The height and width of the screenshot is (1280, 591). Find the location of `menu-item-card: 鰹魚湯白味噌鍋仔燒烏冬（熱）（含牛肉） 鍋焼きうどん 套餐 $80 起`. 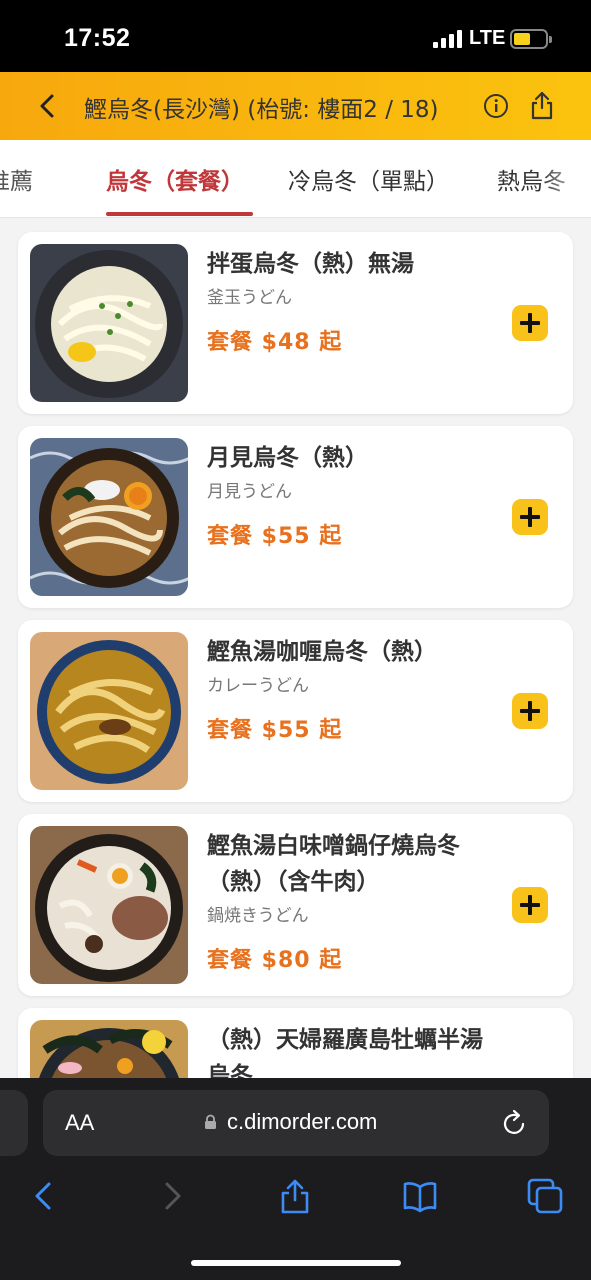

menu-item-card: 鰹魚湯白味噌鍋仔燒烏冬（熱）（含牛肉） 鍋焼きうどん 套餐 $80 起 is located at coordinates (295, 905).